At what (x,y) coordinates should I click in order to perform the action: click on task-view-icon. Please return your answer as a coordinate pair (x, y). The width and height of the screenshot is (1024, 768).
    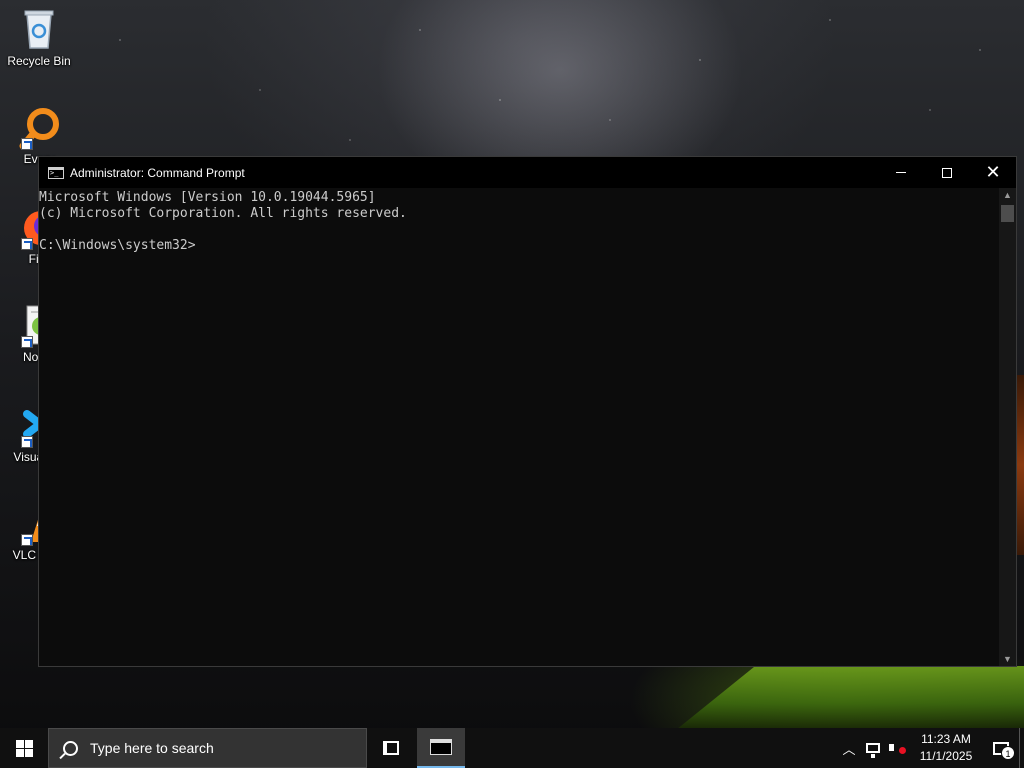
    Looking at the image, I should click on (391, 748).